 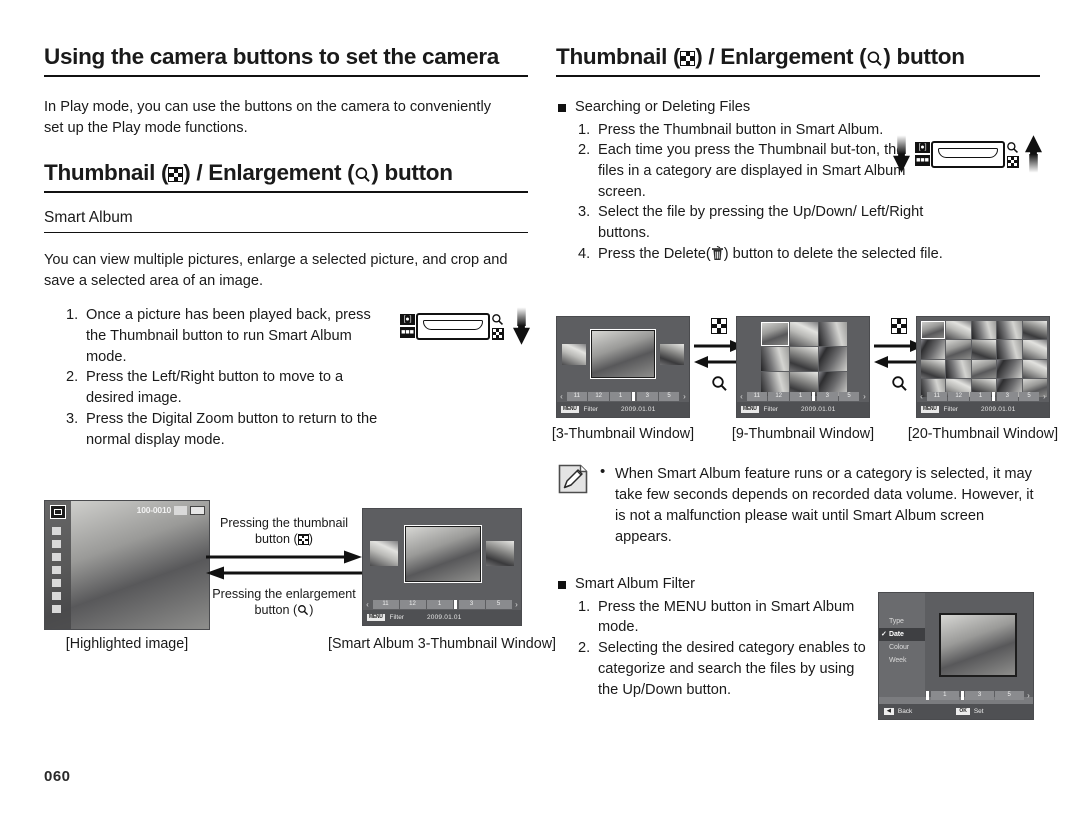 I want to click on highlighted-image-lcd: 100-0010, so click(x=127, y=565).